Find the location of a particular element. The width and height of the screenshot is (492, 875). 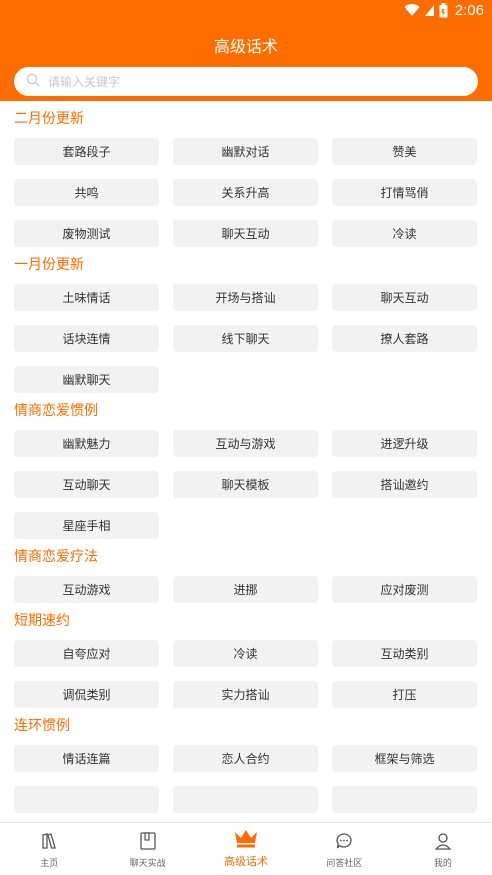

topic-chip: 恋人合约 is located at coordinates (245, 758).